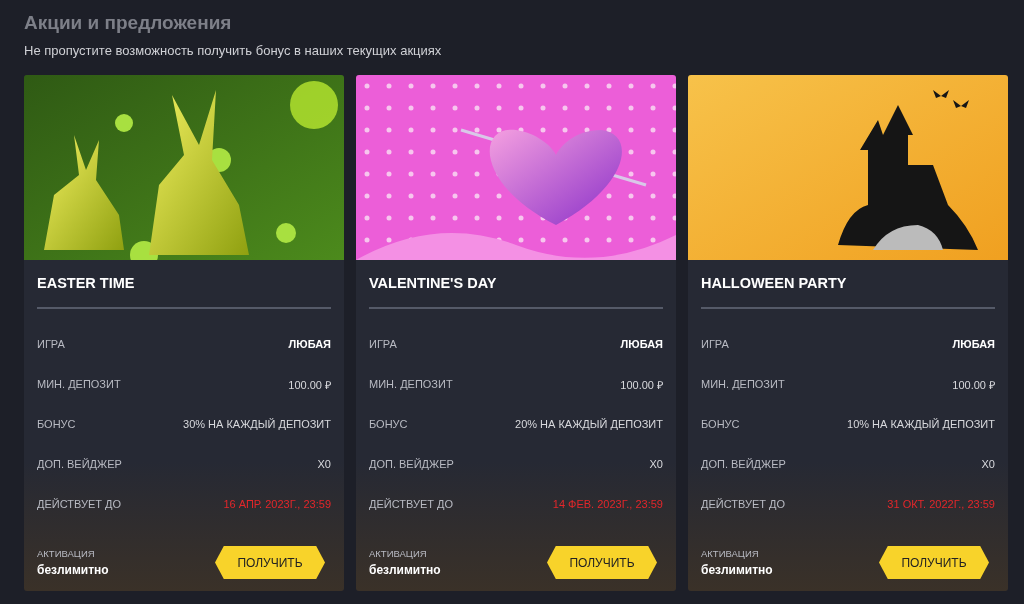 Image resolution: width=1024 pixels, height=604 pixels. I want to click on promo-title: VALENTINE'S DAY, so click(433, 283).